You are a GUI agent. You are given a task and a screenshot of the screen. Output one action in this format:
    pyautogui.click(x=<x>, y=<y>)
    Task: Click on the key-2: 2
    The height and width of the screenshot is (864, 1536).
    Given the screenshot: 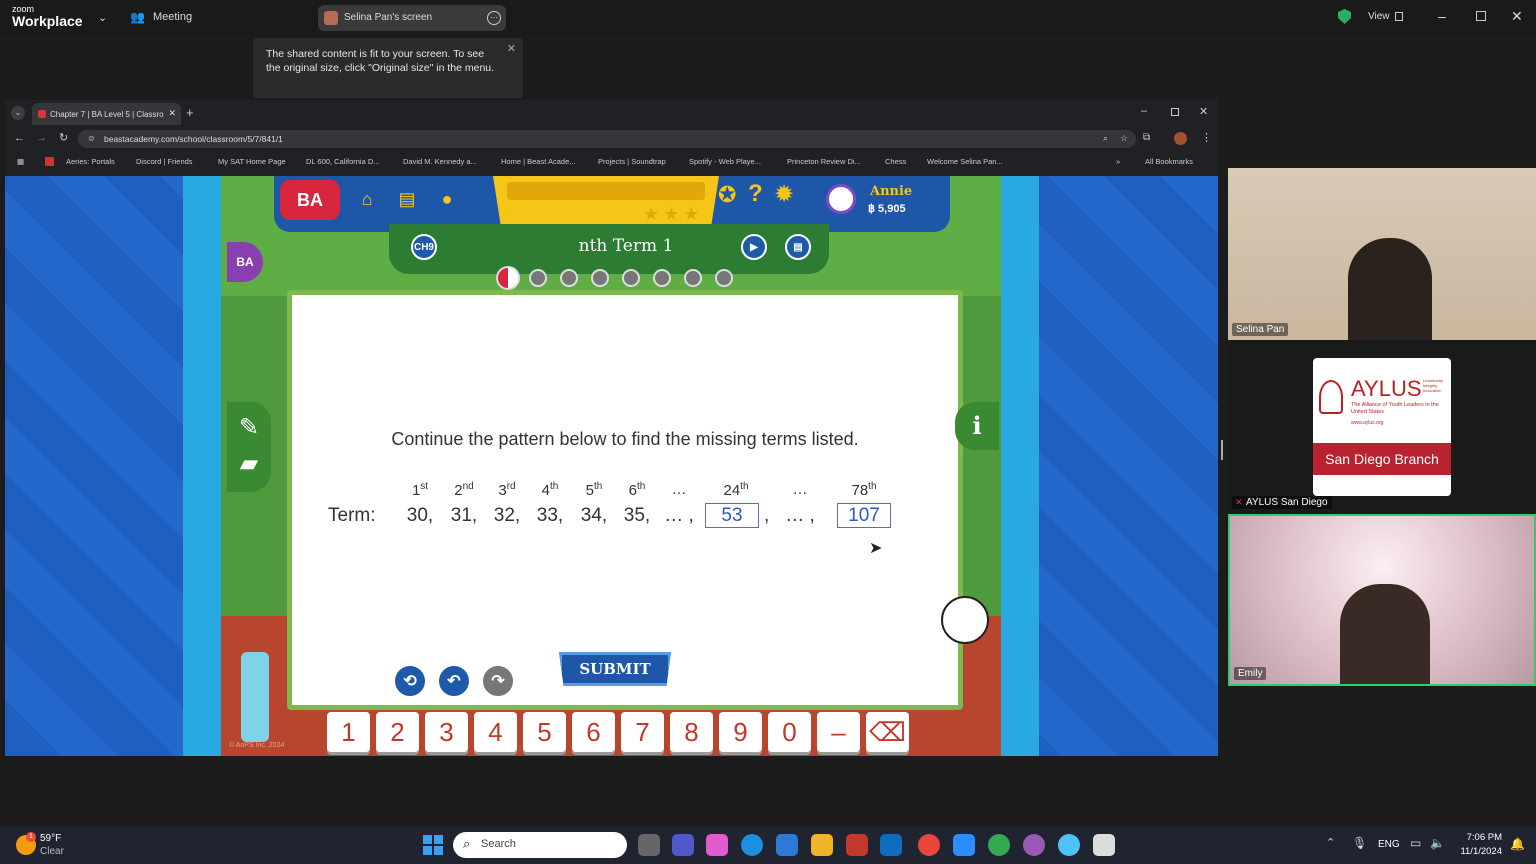 What is the action you would take?
    pyautogui.click(x=397, y=732)
    